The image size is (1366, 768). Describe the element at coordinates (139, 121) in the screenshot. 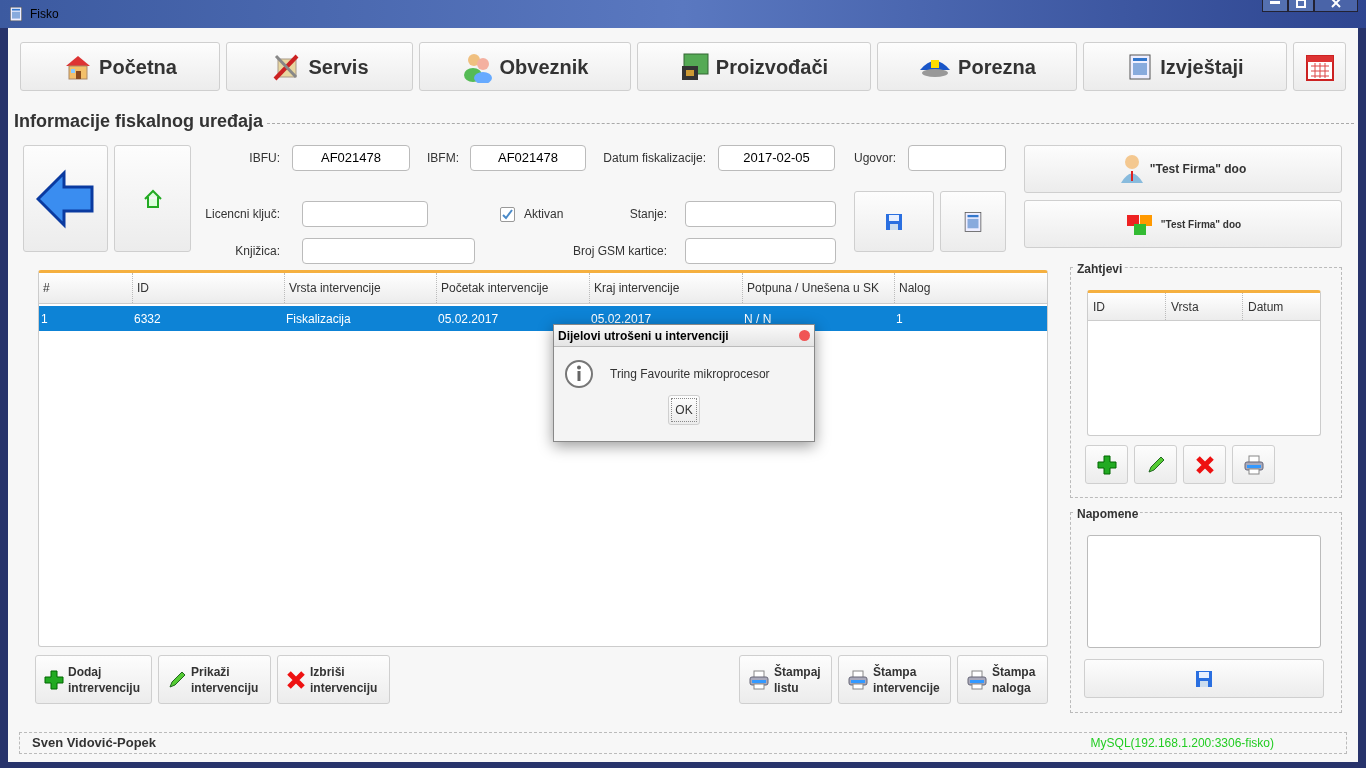

I see `section-title: Informacije fiskalnog uređaja` at that location.